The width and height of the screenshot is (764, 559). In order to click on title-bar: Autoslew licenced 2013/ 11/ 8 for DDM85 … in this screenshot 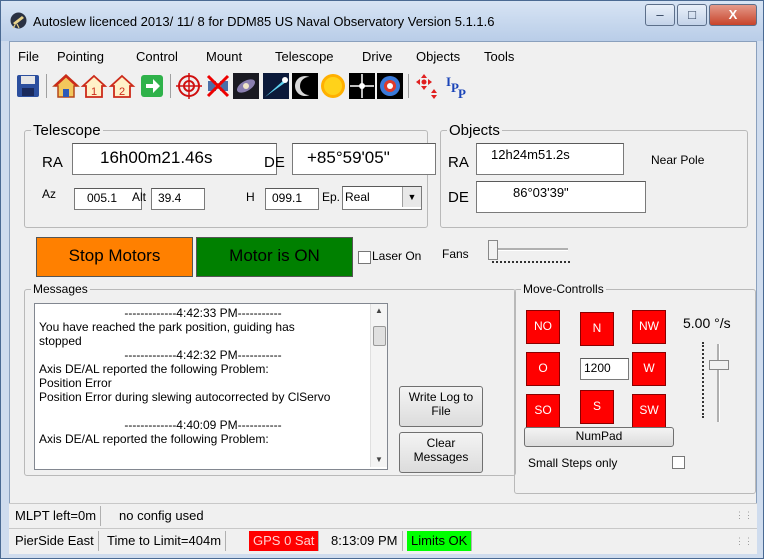, I will do `click(382, 21)`.